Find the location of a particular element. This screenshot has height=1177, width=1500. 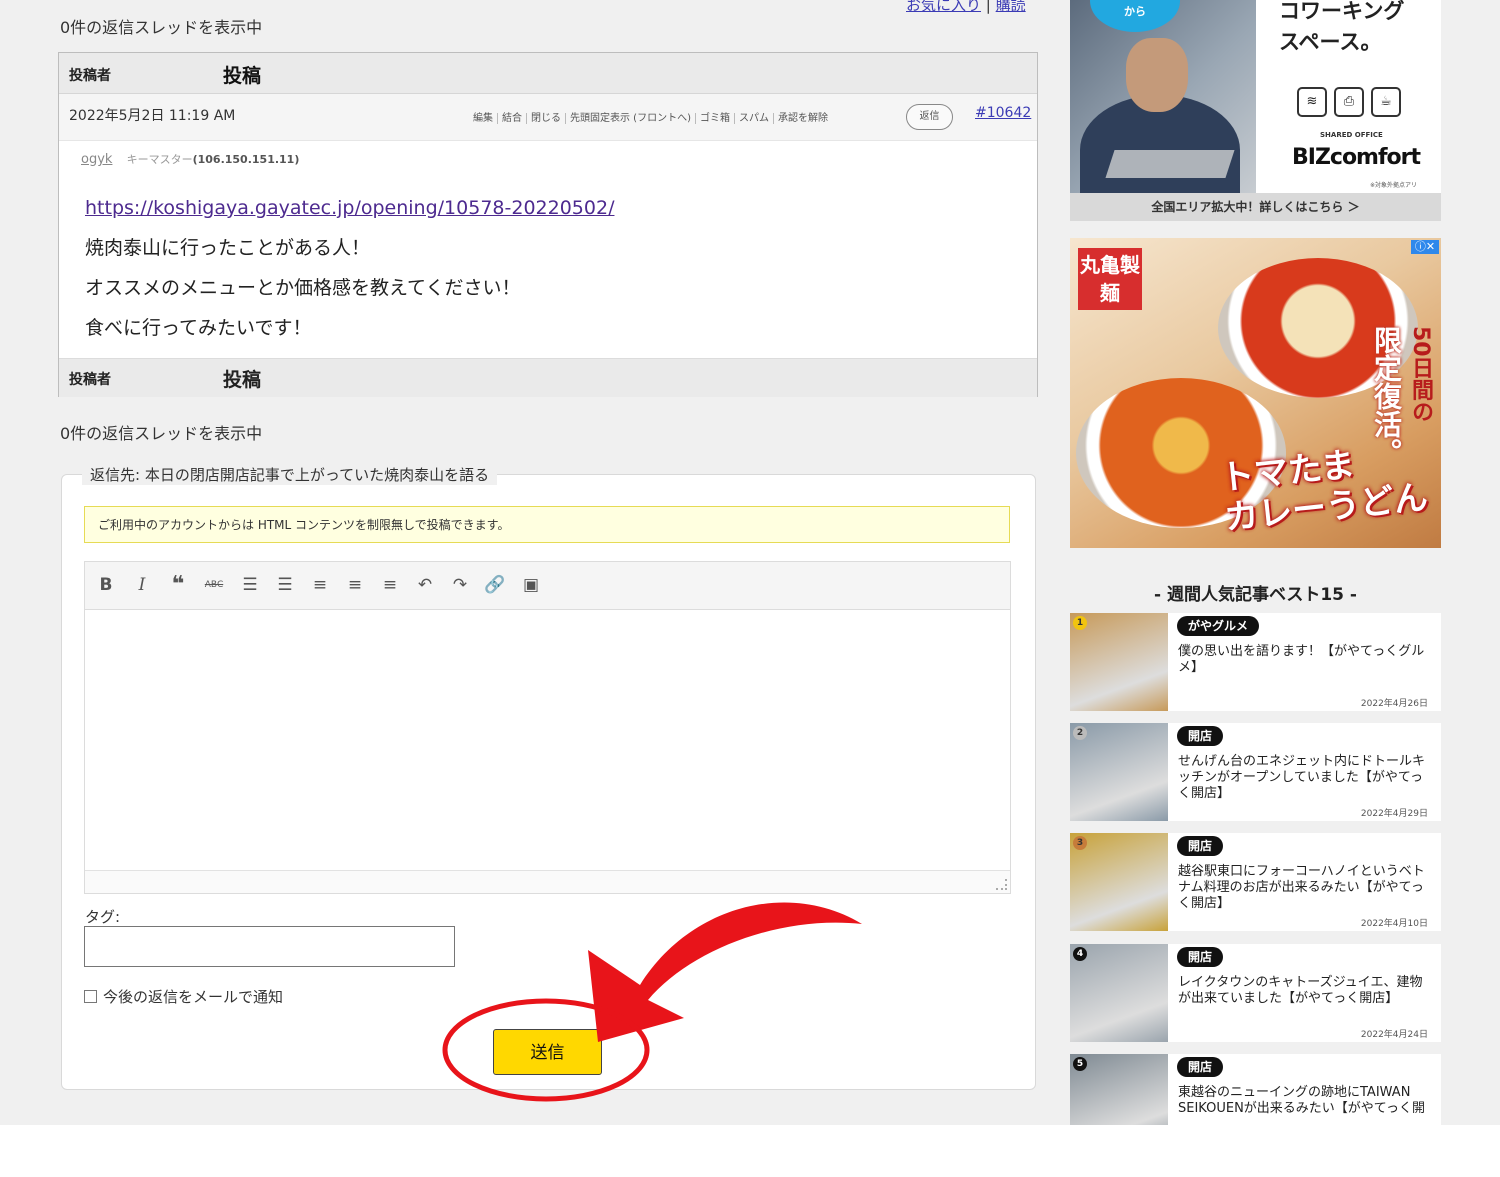

ad-icons: ≋ ⎙ ☕ is located at coordinates (1352, 102).